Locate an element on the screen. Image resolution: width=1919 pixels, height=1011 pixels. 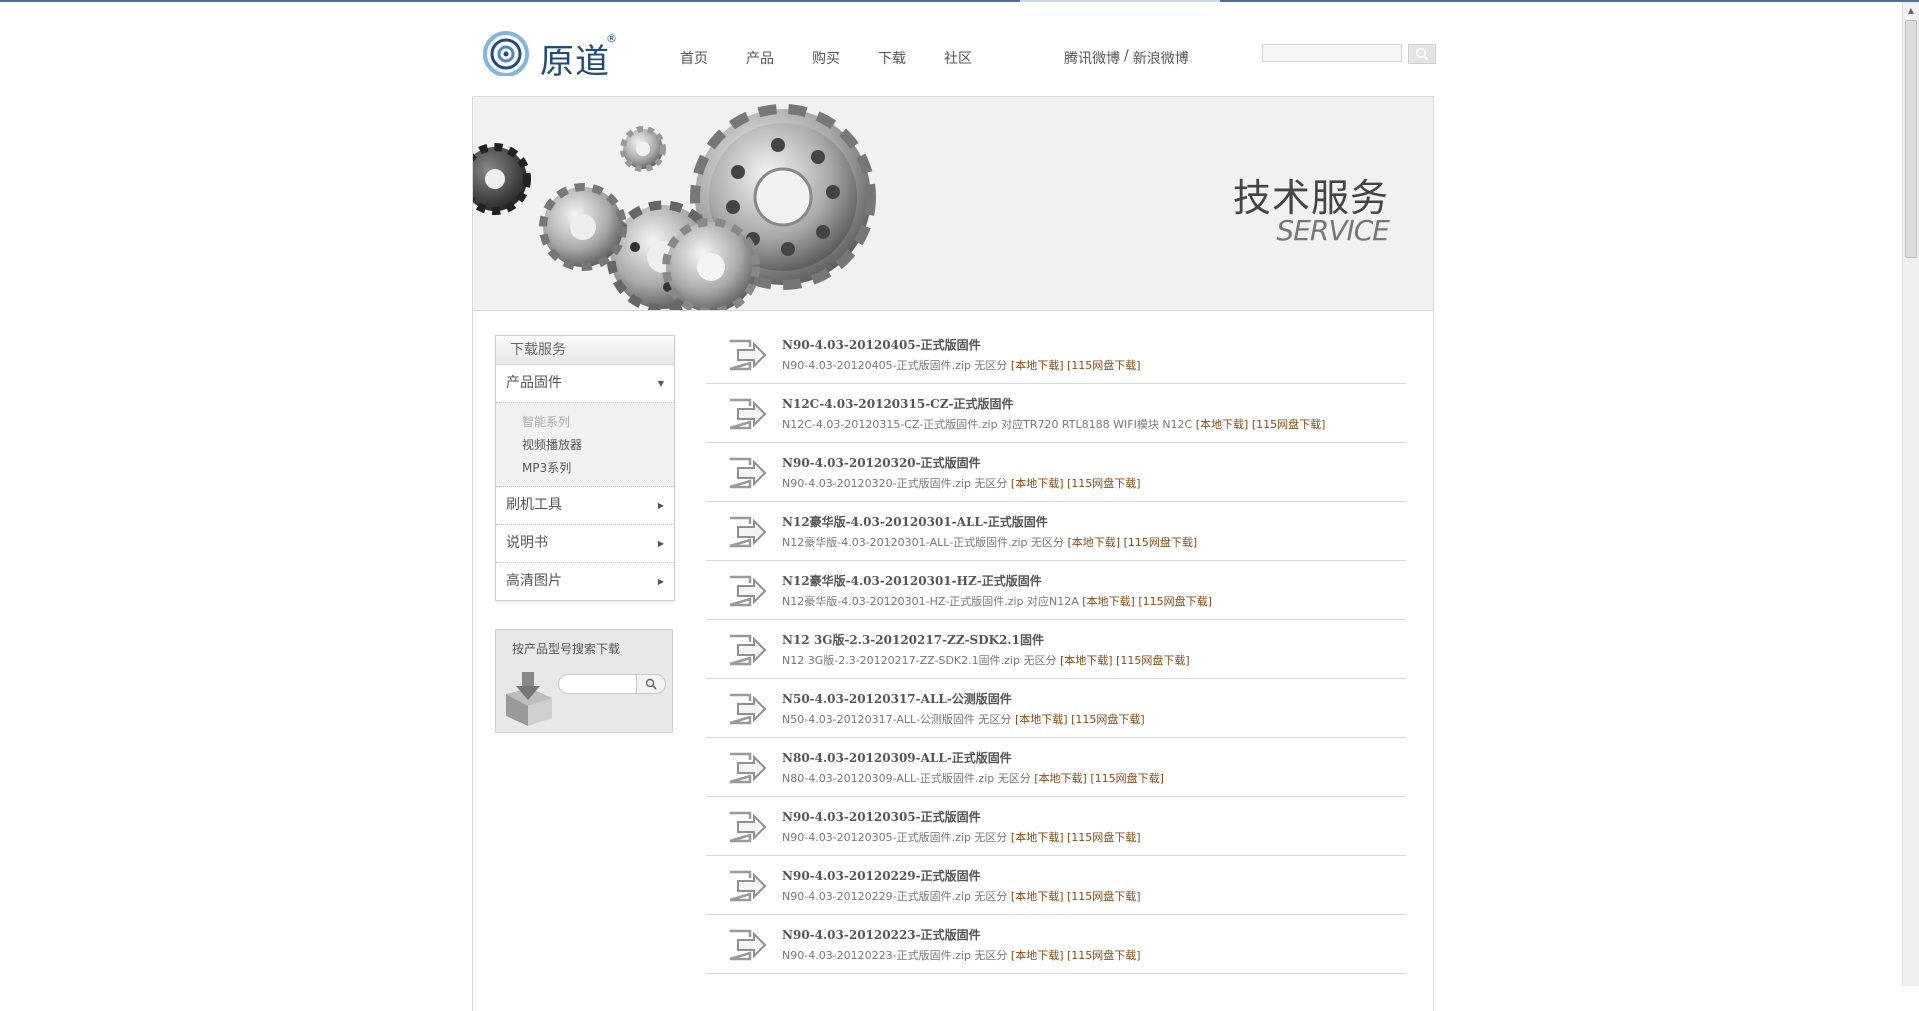
download-title: N90-4.03-20120229-正式版固件 is located at coordinates (881, 875).